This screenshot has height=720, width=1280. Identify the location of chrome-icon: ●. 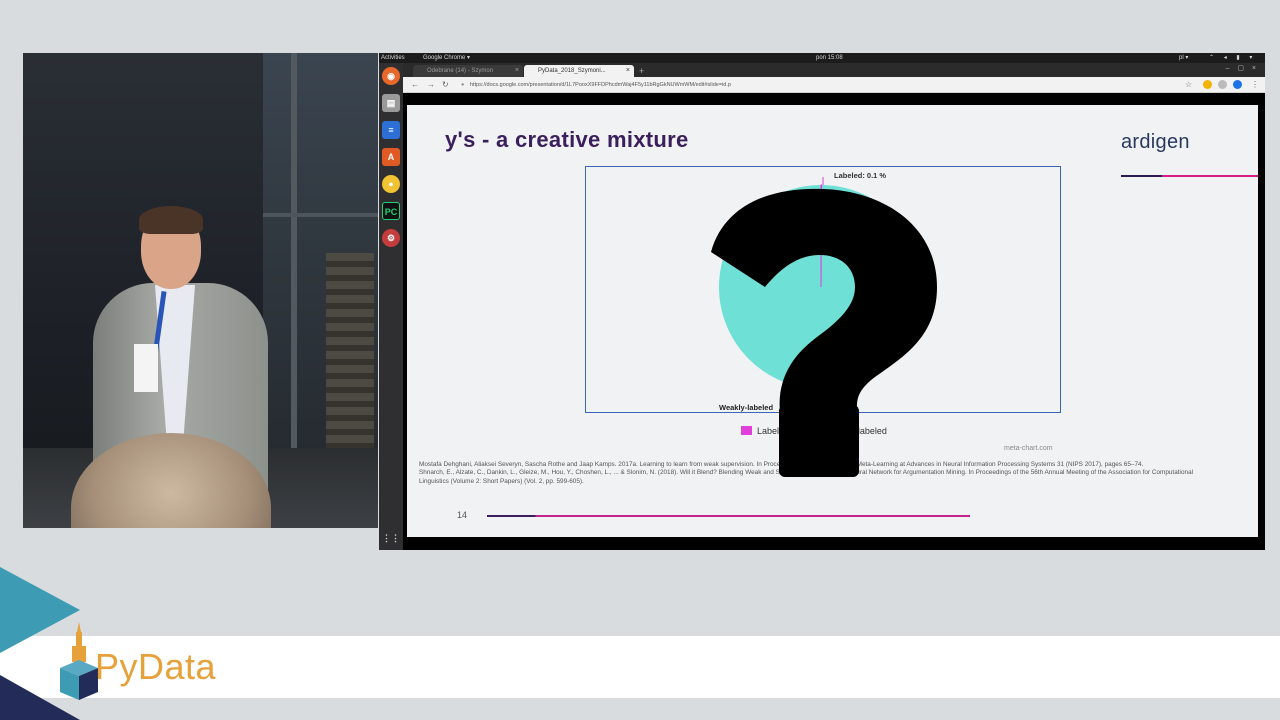
(391, 184).